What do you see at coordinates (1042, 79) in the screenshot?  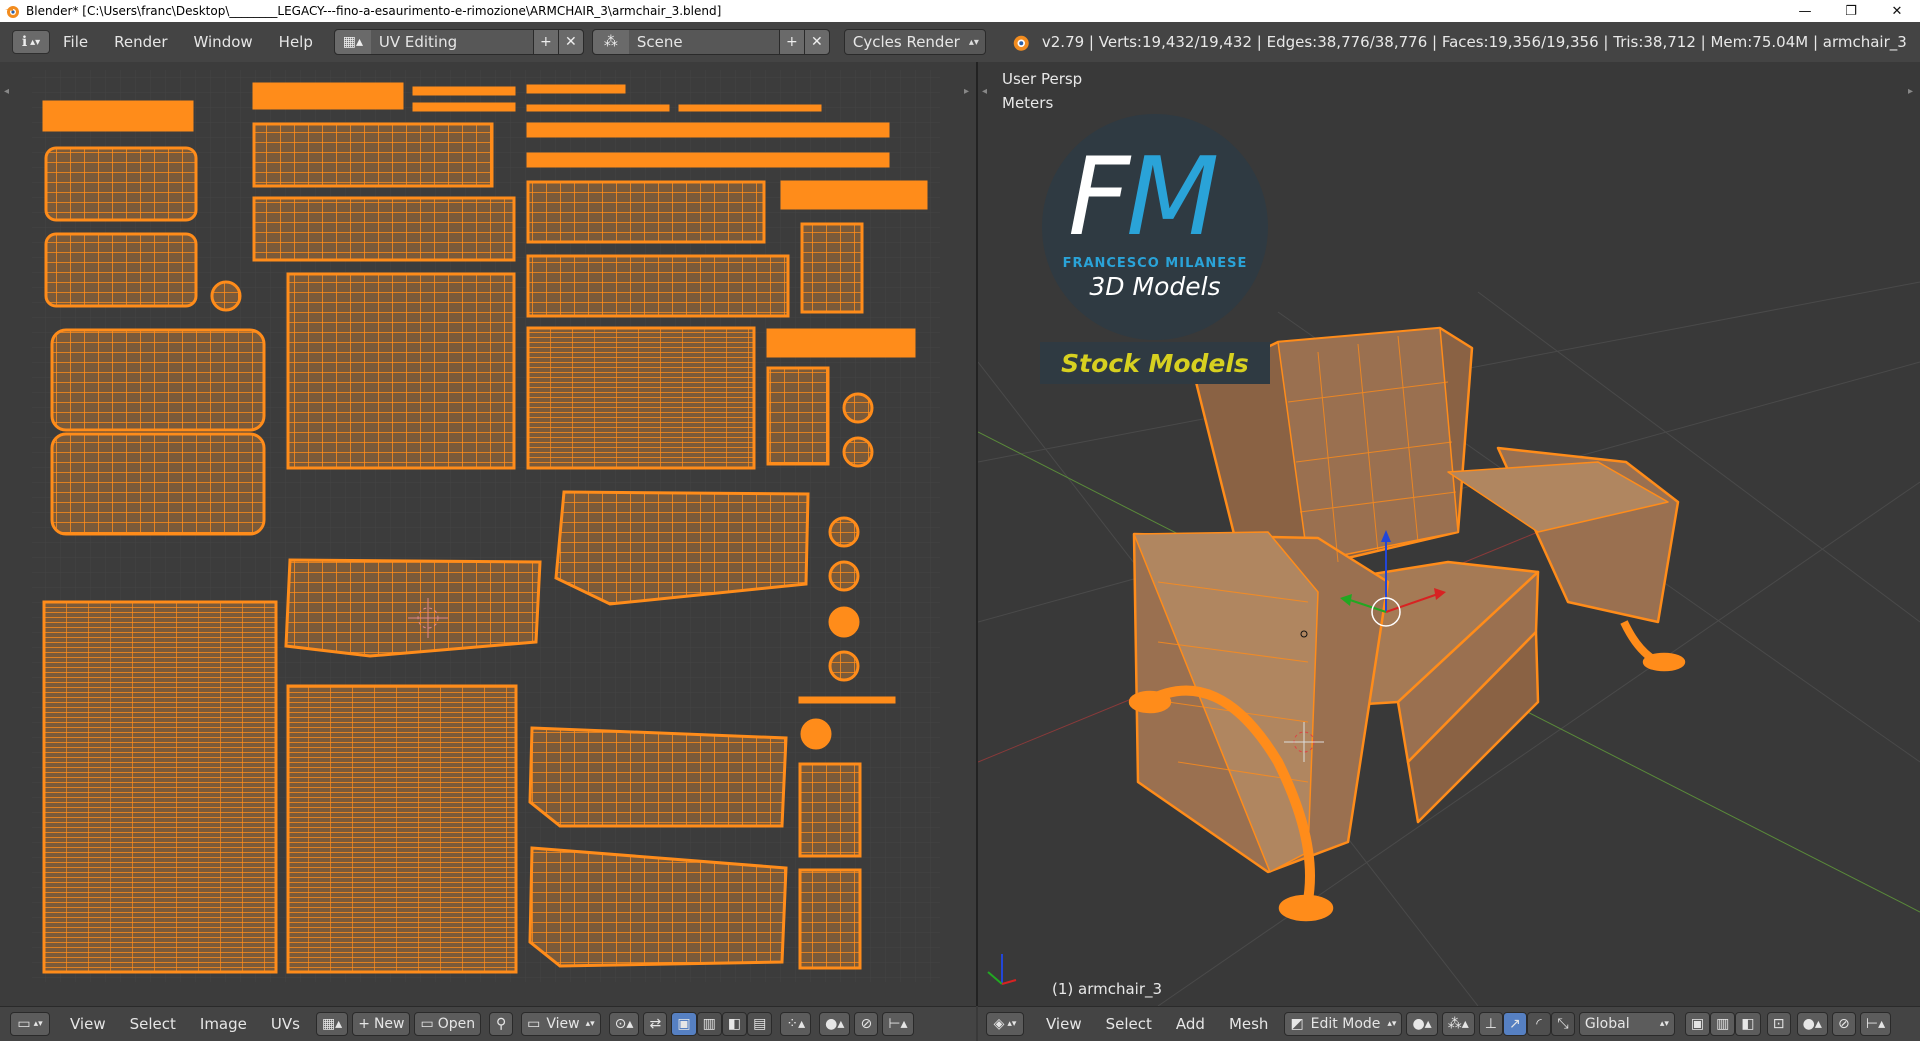 I see `view-name: User Persp` at bounding box center [1042, 79].